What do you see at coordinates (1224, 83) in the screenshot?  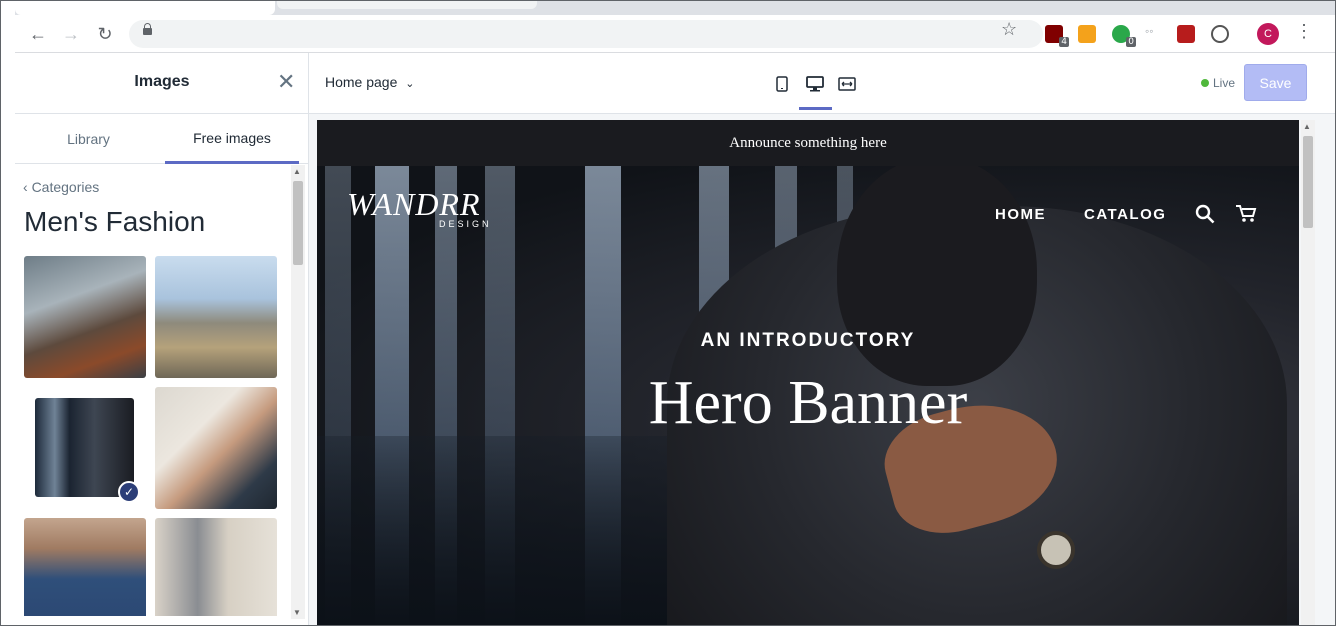 I see `live-label: Live` at bounding box center [1224, 83].